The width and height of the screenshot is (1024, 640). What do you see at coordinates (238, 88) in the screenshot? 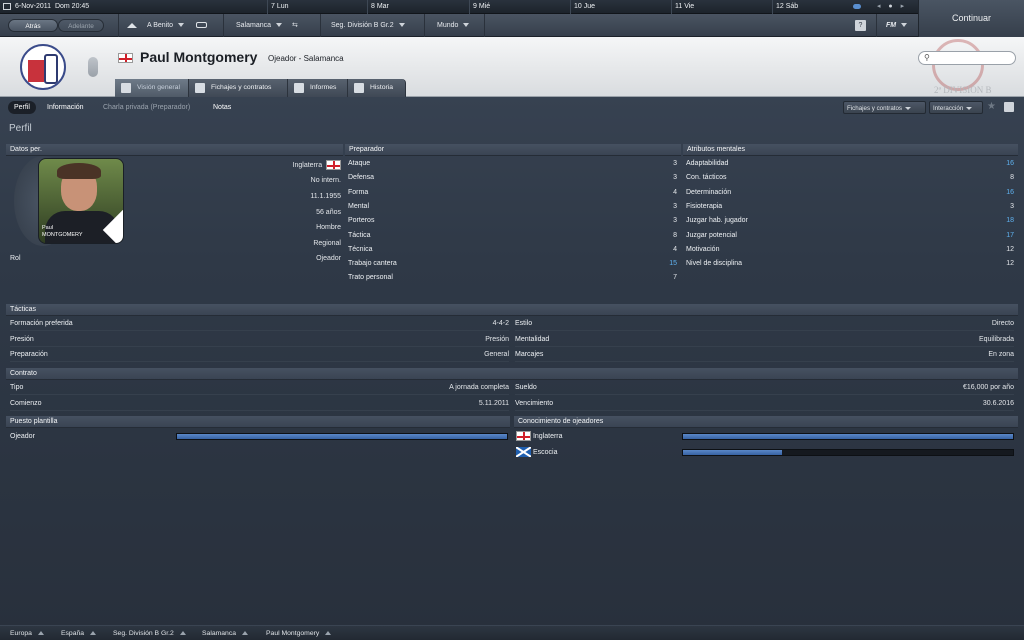
I see `tab-transfers-contracts: Fichajes y contratos` at bounding box center [238, 88].